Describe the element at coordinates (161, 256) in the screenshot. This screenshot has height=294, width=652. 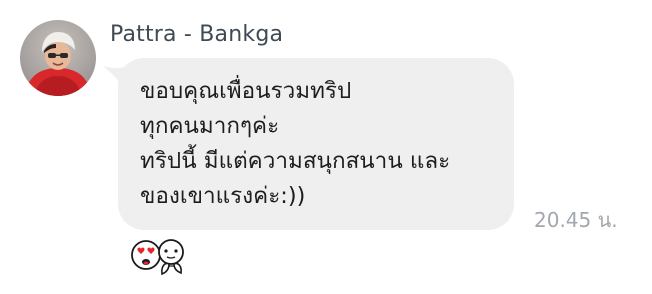
I see `love-eyes-sticker-icon` at that location.